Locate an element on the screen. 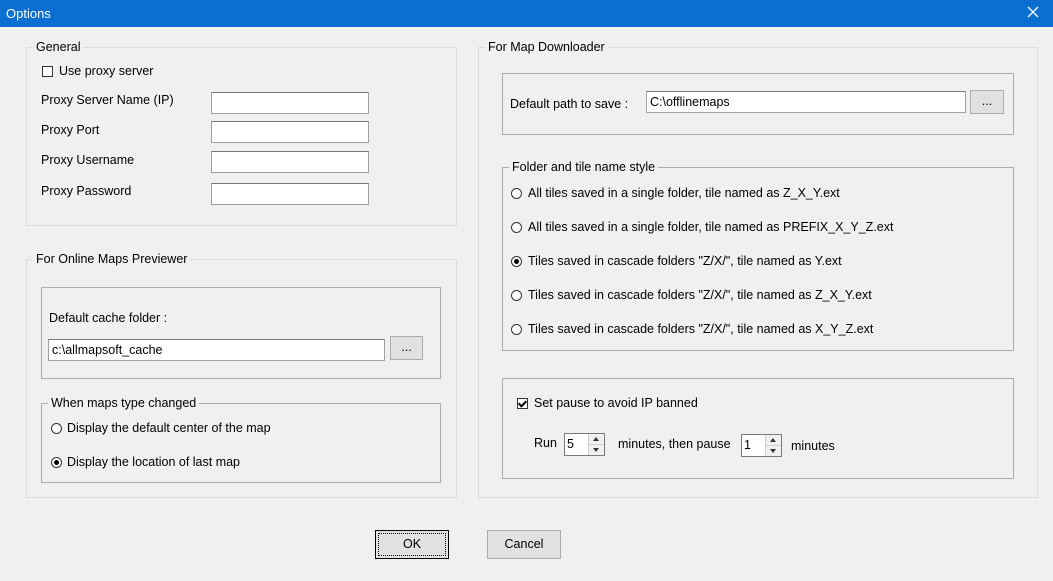 This screenshot has height=581, width=1053. proxy-server-name-input is located at coordinates (290, 103).